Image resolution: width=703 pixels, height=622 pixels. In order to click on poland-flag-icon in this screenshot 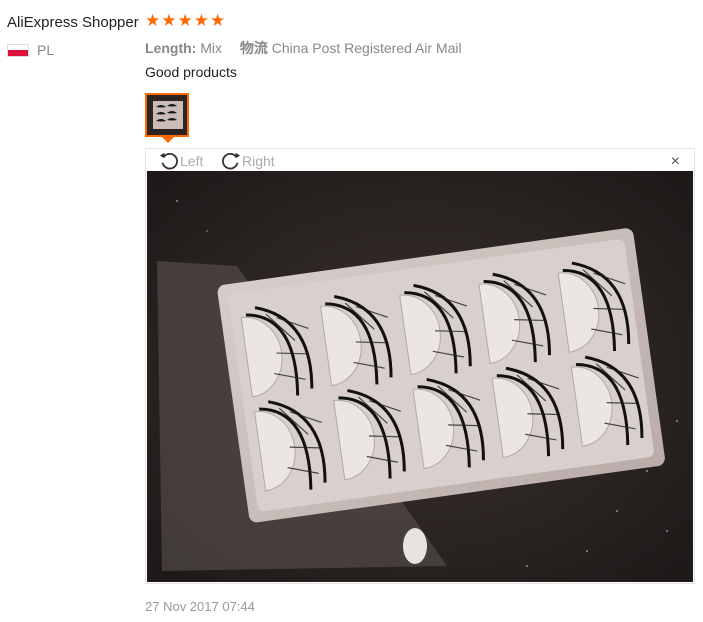, I will do `click(18, 50)`.